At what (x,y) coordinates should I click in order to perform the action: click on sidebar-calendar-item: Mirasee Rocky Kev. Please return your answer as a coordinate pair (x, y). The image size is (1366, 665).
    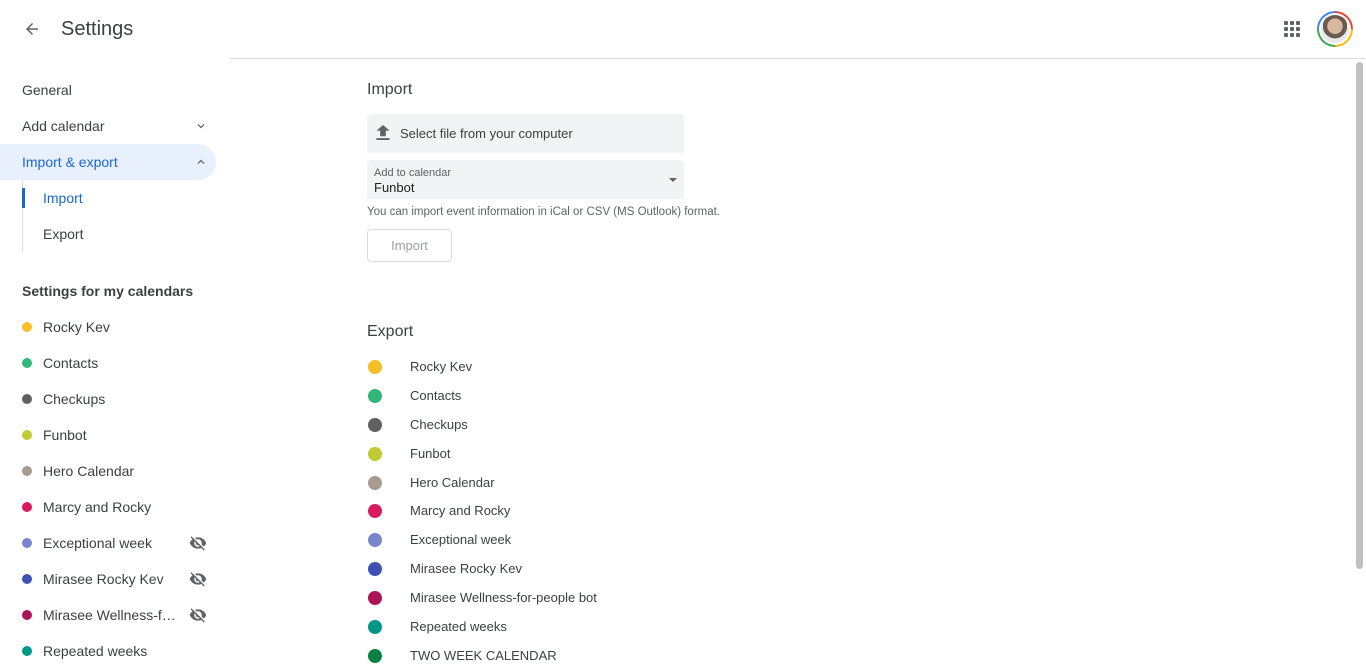
    Looking at the image, I should click on (108, 579).